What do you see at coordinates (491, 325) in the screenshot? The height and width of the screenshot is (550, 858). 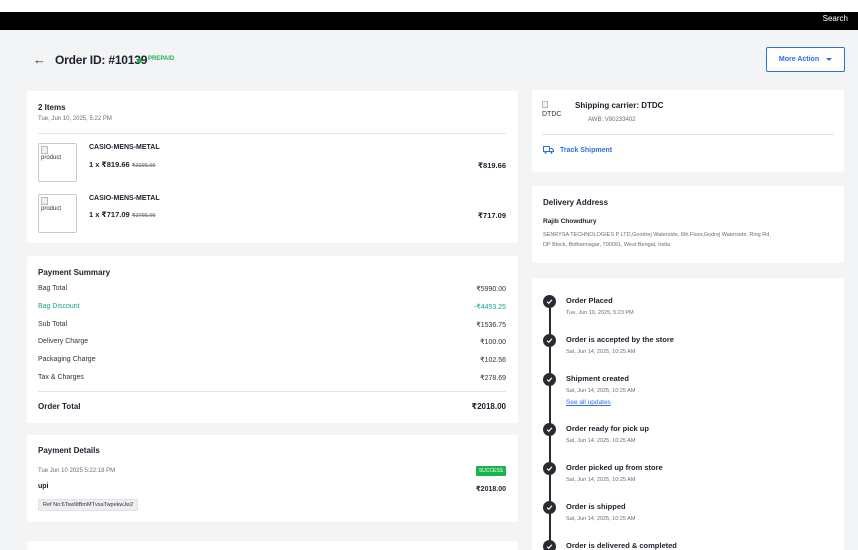 I see `summary-row-value: ₹1536.75` at bounding box center [491, 325].